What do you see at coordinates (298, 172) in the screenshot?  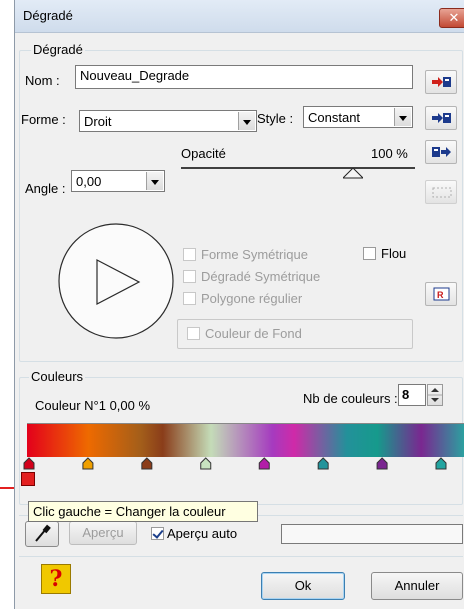 I see `opacity-slider` at bounding box center [298, 172].